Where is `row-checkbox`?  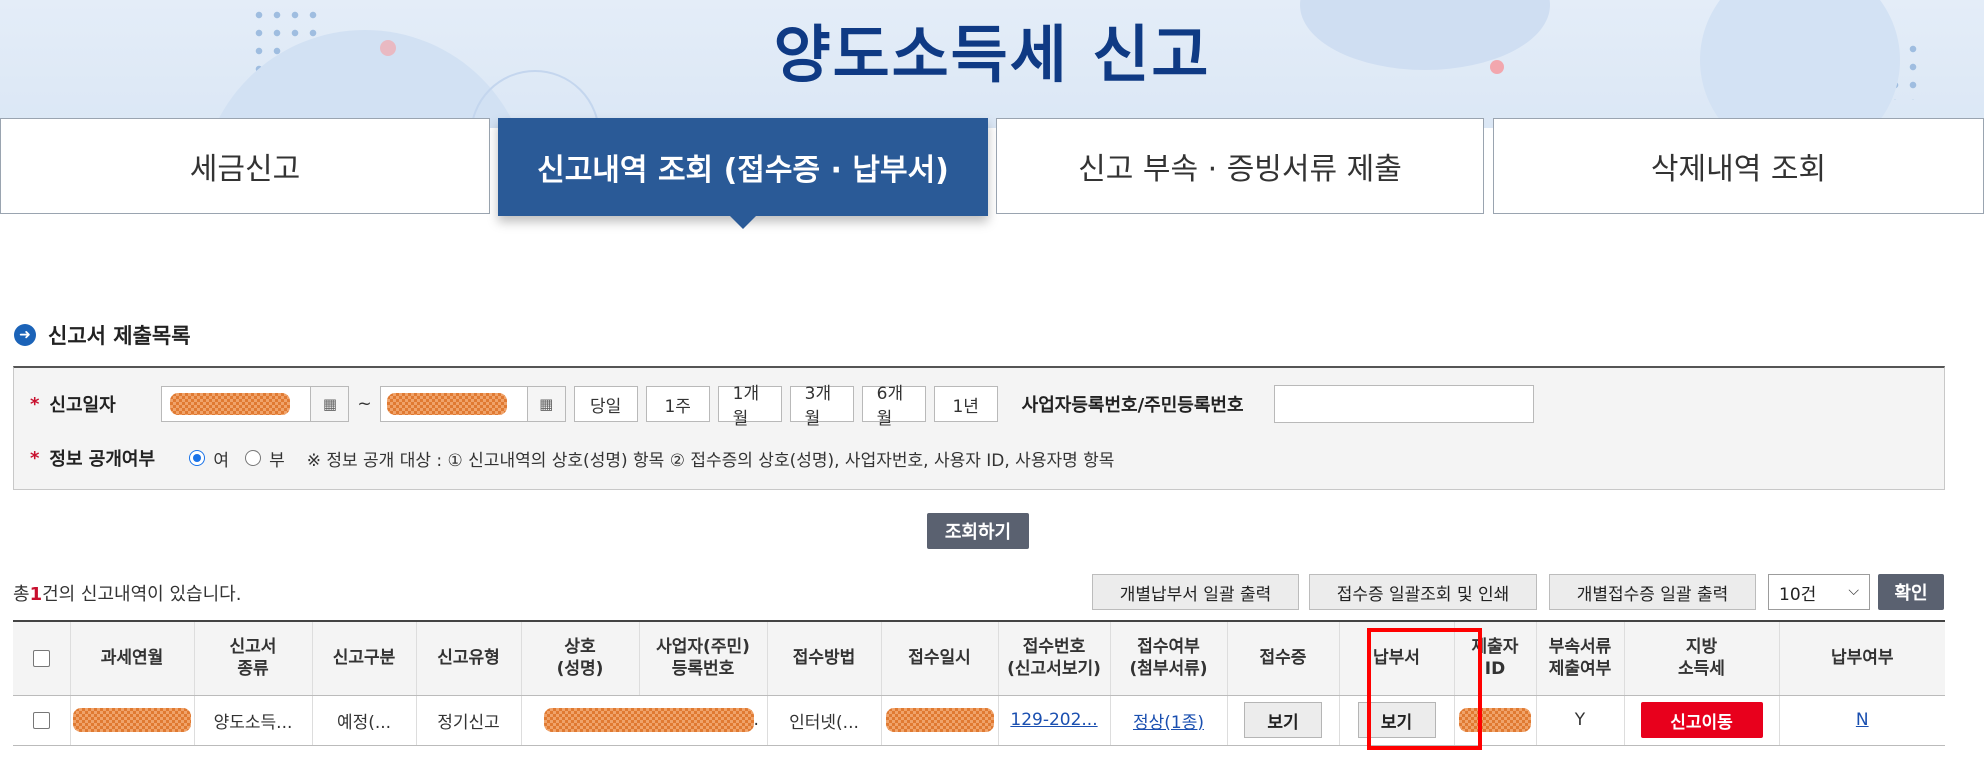 row-checkbox is located at coordinates (41, 720).